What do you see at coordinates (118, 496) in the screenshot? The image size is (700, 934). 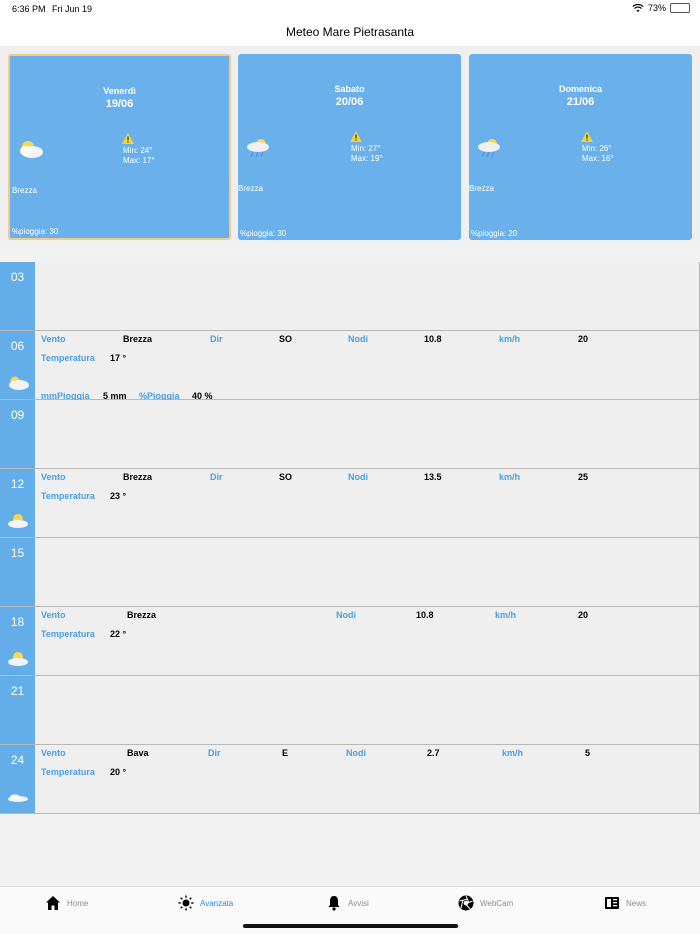 I see `temp-value: 23 °` at bounding box center [118, 496].